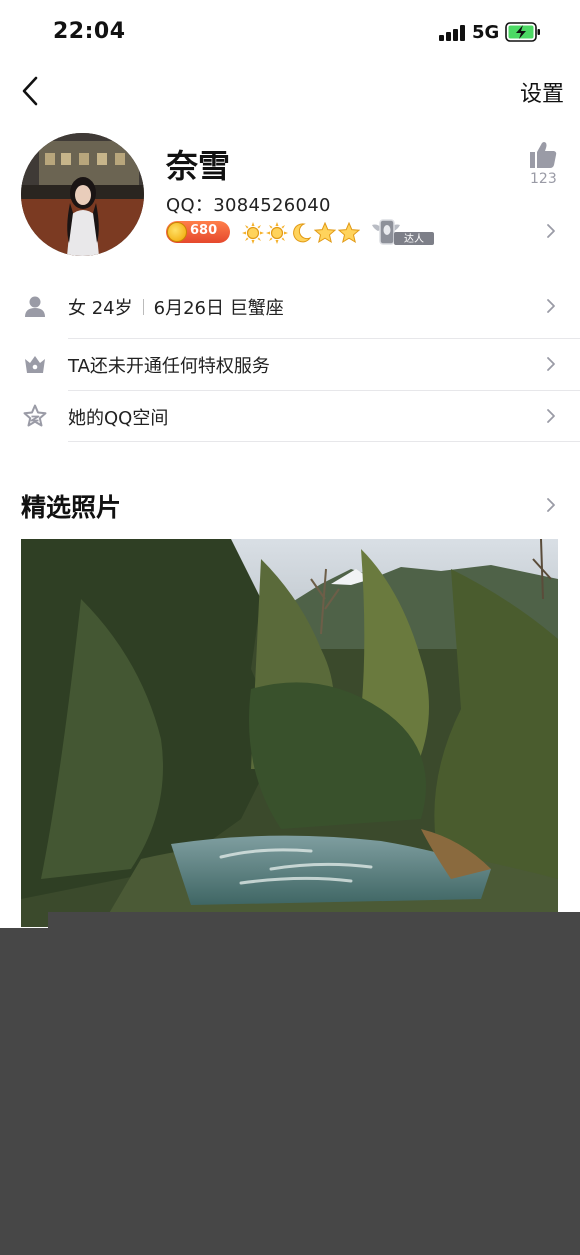 This screenshot has height=1255, width=580. What do you see at coordinates (290, 32) in the screenshot?
I see `status-bar: 22:04 5G` at bounding box center [290, 32].